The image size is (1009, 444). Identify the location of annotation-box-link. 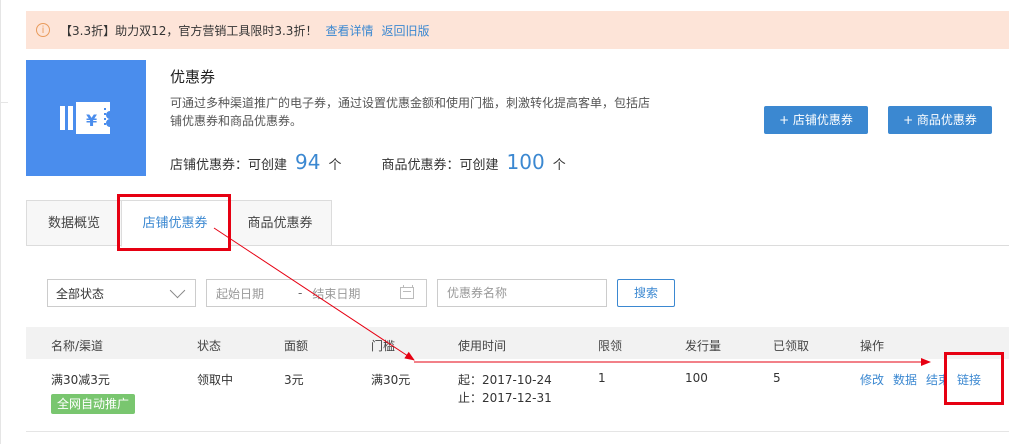
(974, 378).